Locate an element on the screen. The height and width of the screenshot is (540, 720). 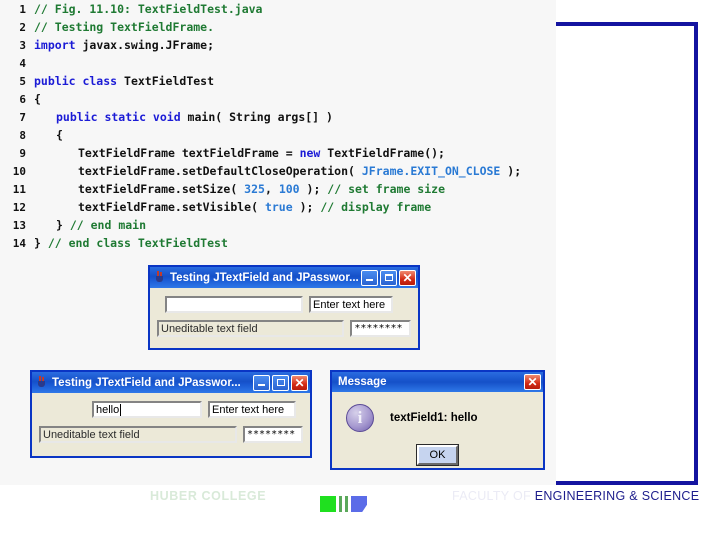
code-line-number: 4 is located at coordinates (22, 63).